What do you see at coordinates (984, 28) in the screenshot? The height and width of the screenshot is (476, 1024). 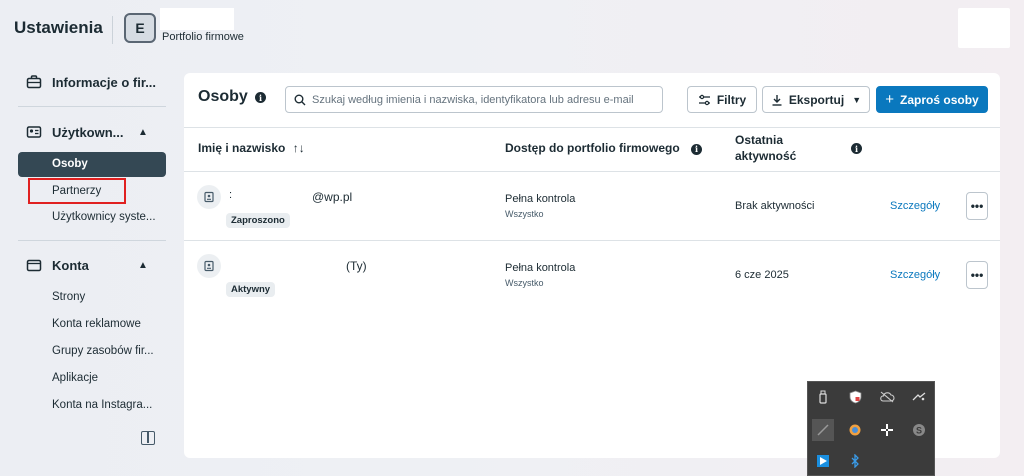 I see `top-right-redacted-box` at bounding box center [984, 28].